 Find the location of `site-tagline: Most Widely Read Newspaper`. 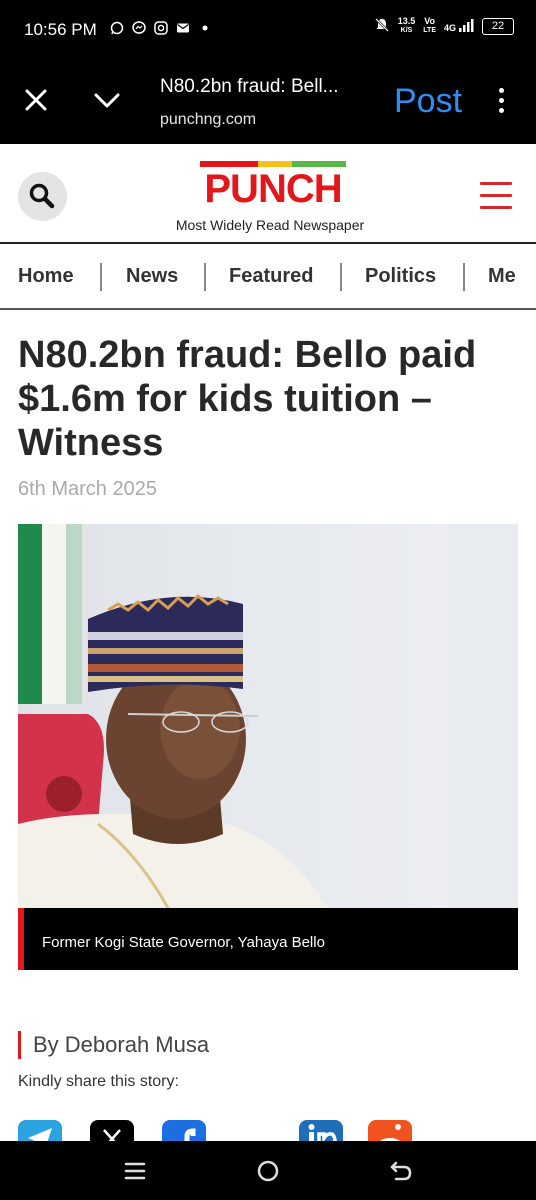

site-tagline: Most Widely Read Newspaper is located at coordinates (268, 225).